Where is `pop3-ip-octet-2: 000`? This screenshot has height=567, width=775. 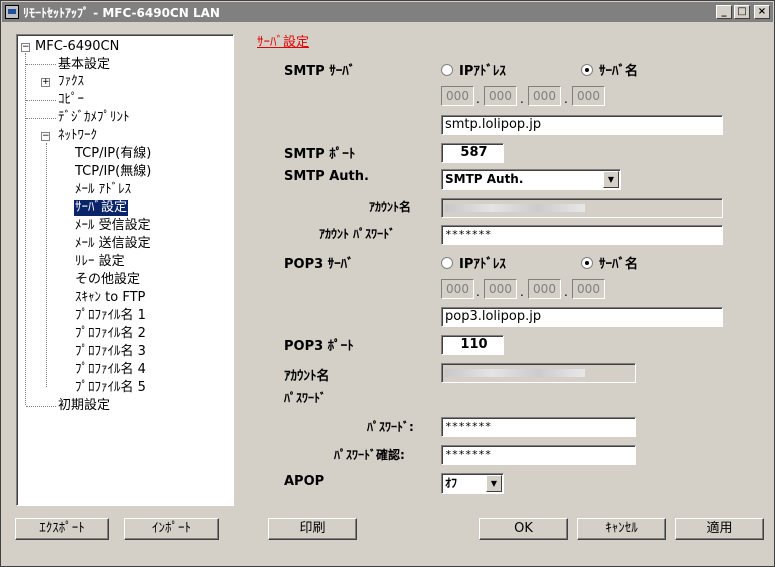 pop3-ip-octet-2: 000 is located at coordinates (500, 289).